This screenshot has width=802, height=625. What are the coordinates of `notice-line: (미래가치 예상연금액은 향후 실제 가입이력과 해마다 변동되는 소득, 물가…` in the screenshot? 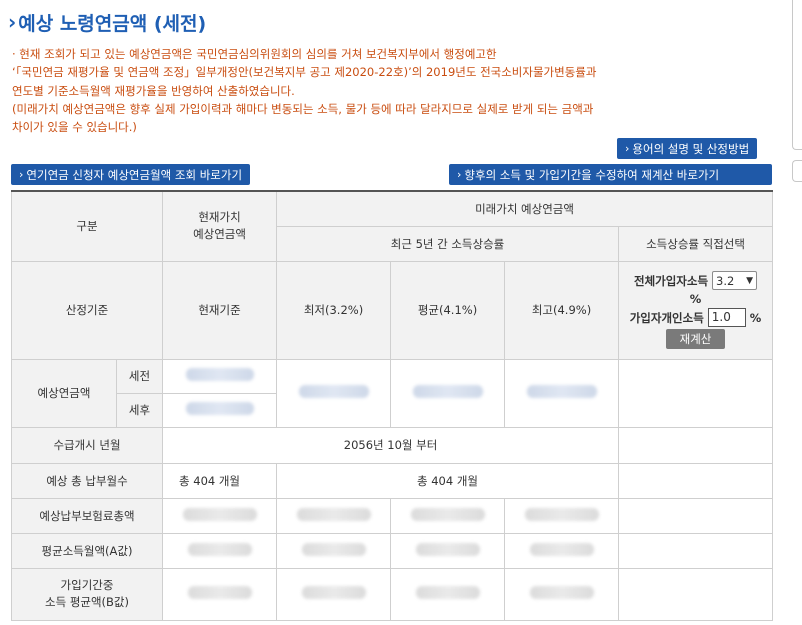 It's located at (303, 108).